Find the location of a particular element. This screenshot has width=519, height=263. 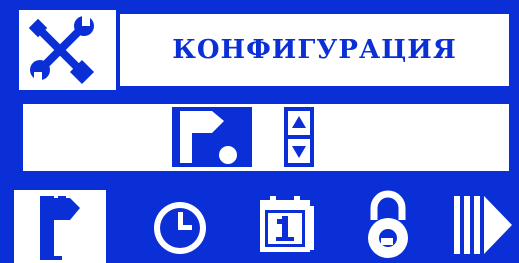

menu-item-flag is located at coordinates (60, 226).